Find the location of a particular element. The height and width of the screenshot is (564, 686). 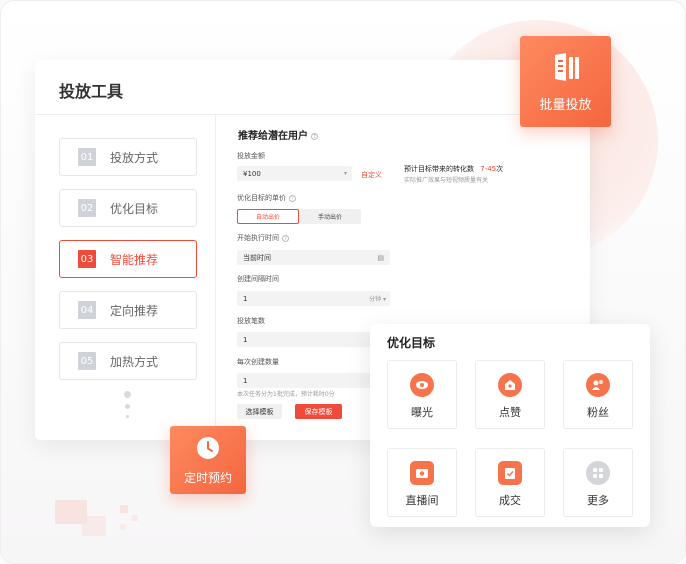

step-boost-method: 05 加热方式 is located at coordinates (128, 361).